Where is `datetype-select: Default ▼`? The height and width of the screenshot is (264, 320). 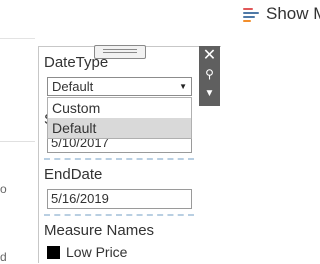
datetype-select: Default ▼ is located at coordinates (119, 86).